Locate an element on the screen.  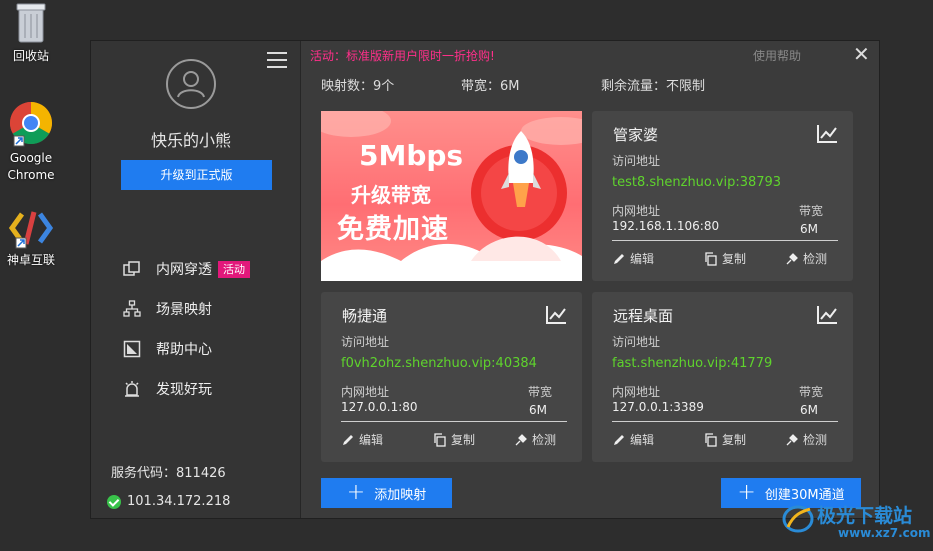
banner-speed: 5Mbps is located at coordinates (411, 155).